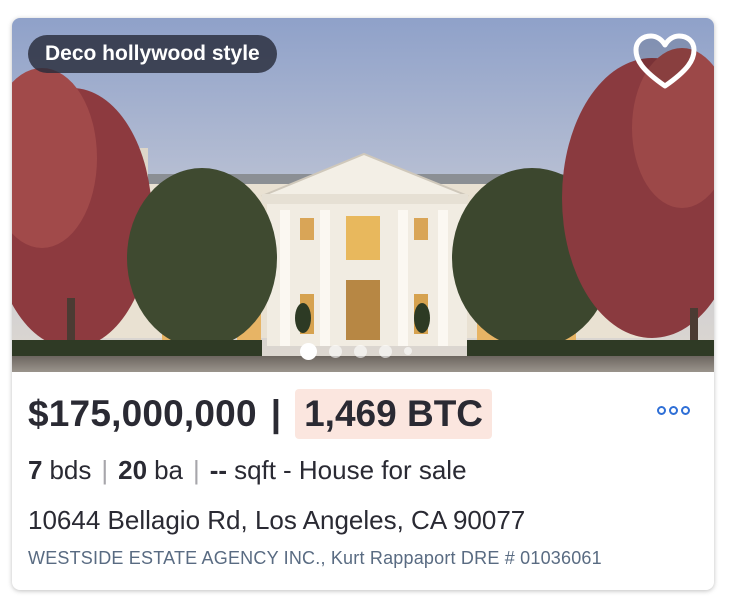  I want to click on carousel-dots, so click(366, 351).